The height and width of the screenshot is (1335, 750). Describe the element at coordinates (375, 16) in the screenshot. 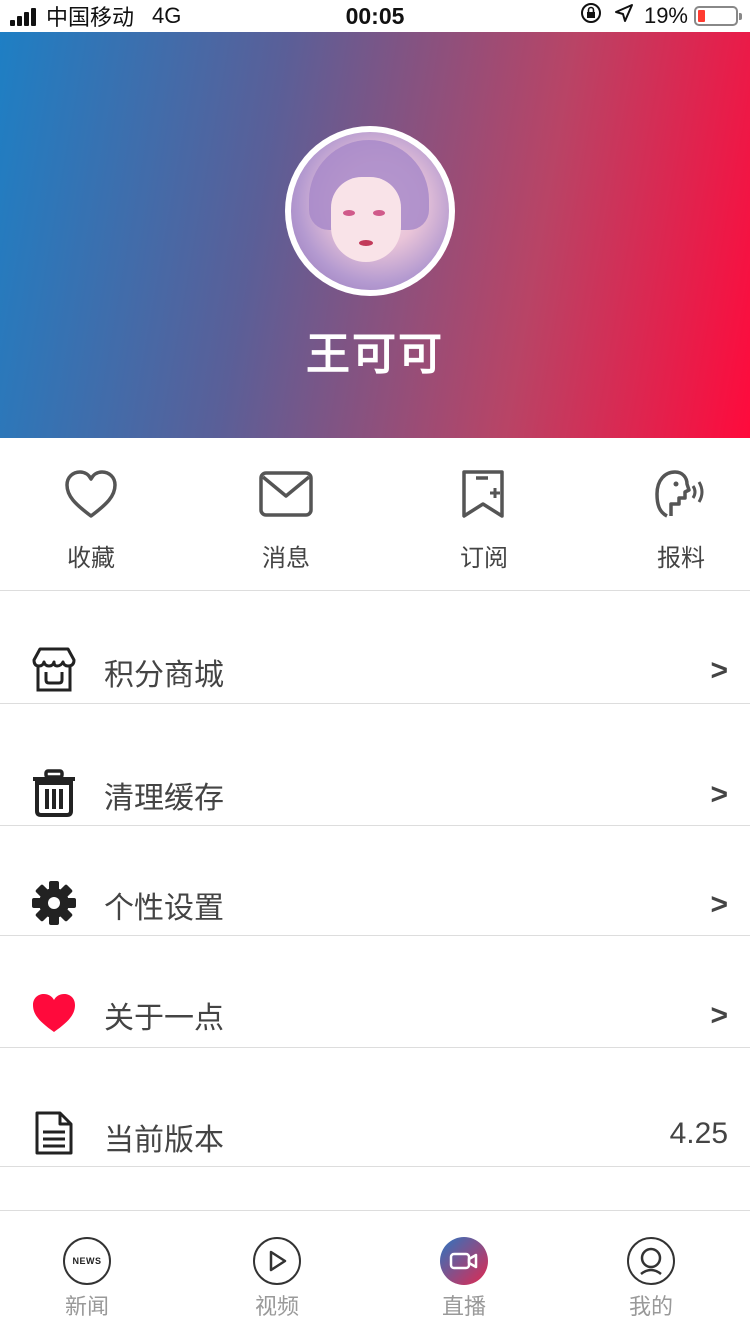

I see `status-bar: 中国移动 4G 00:05 19%` at that location.